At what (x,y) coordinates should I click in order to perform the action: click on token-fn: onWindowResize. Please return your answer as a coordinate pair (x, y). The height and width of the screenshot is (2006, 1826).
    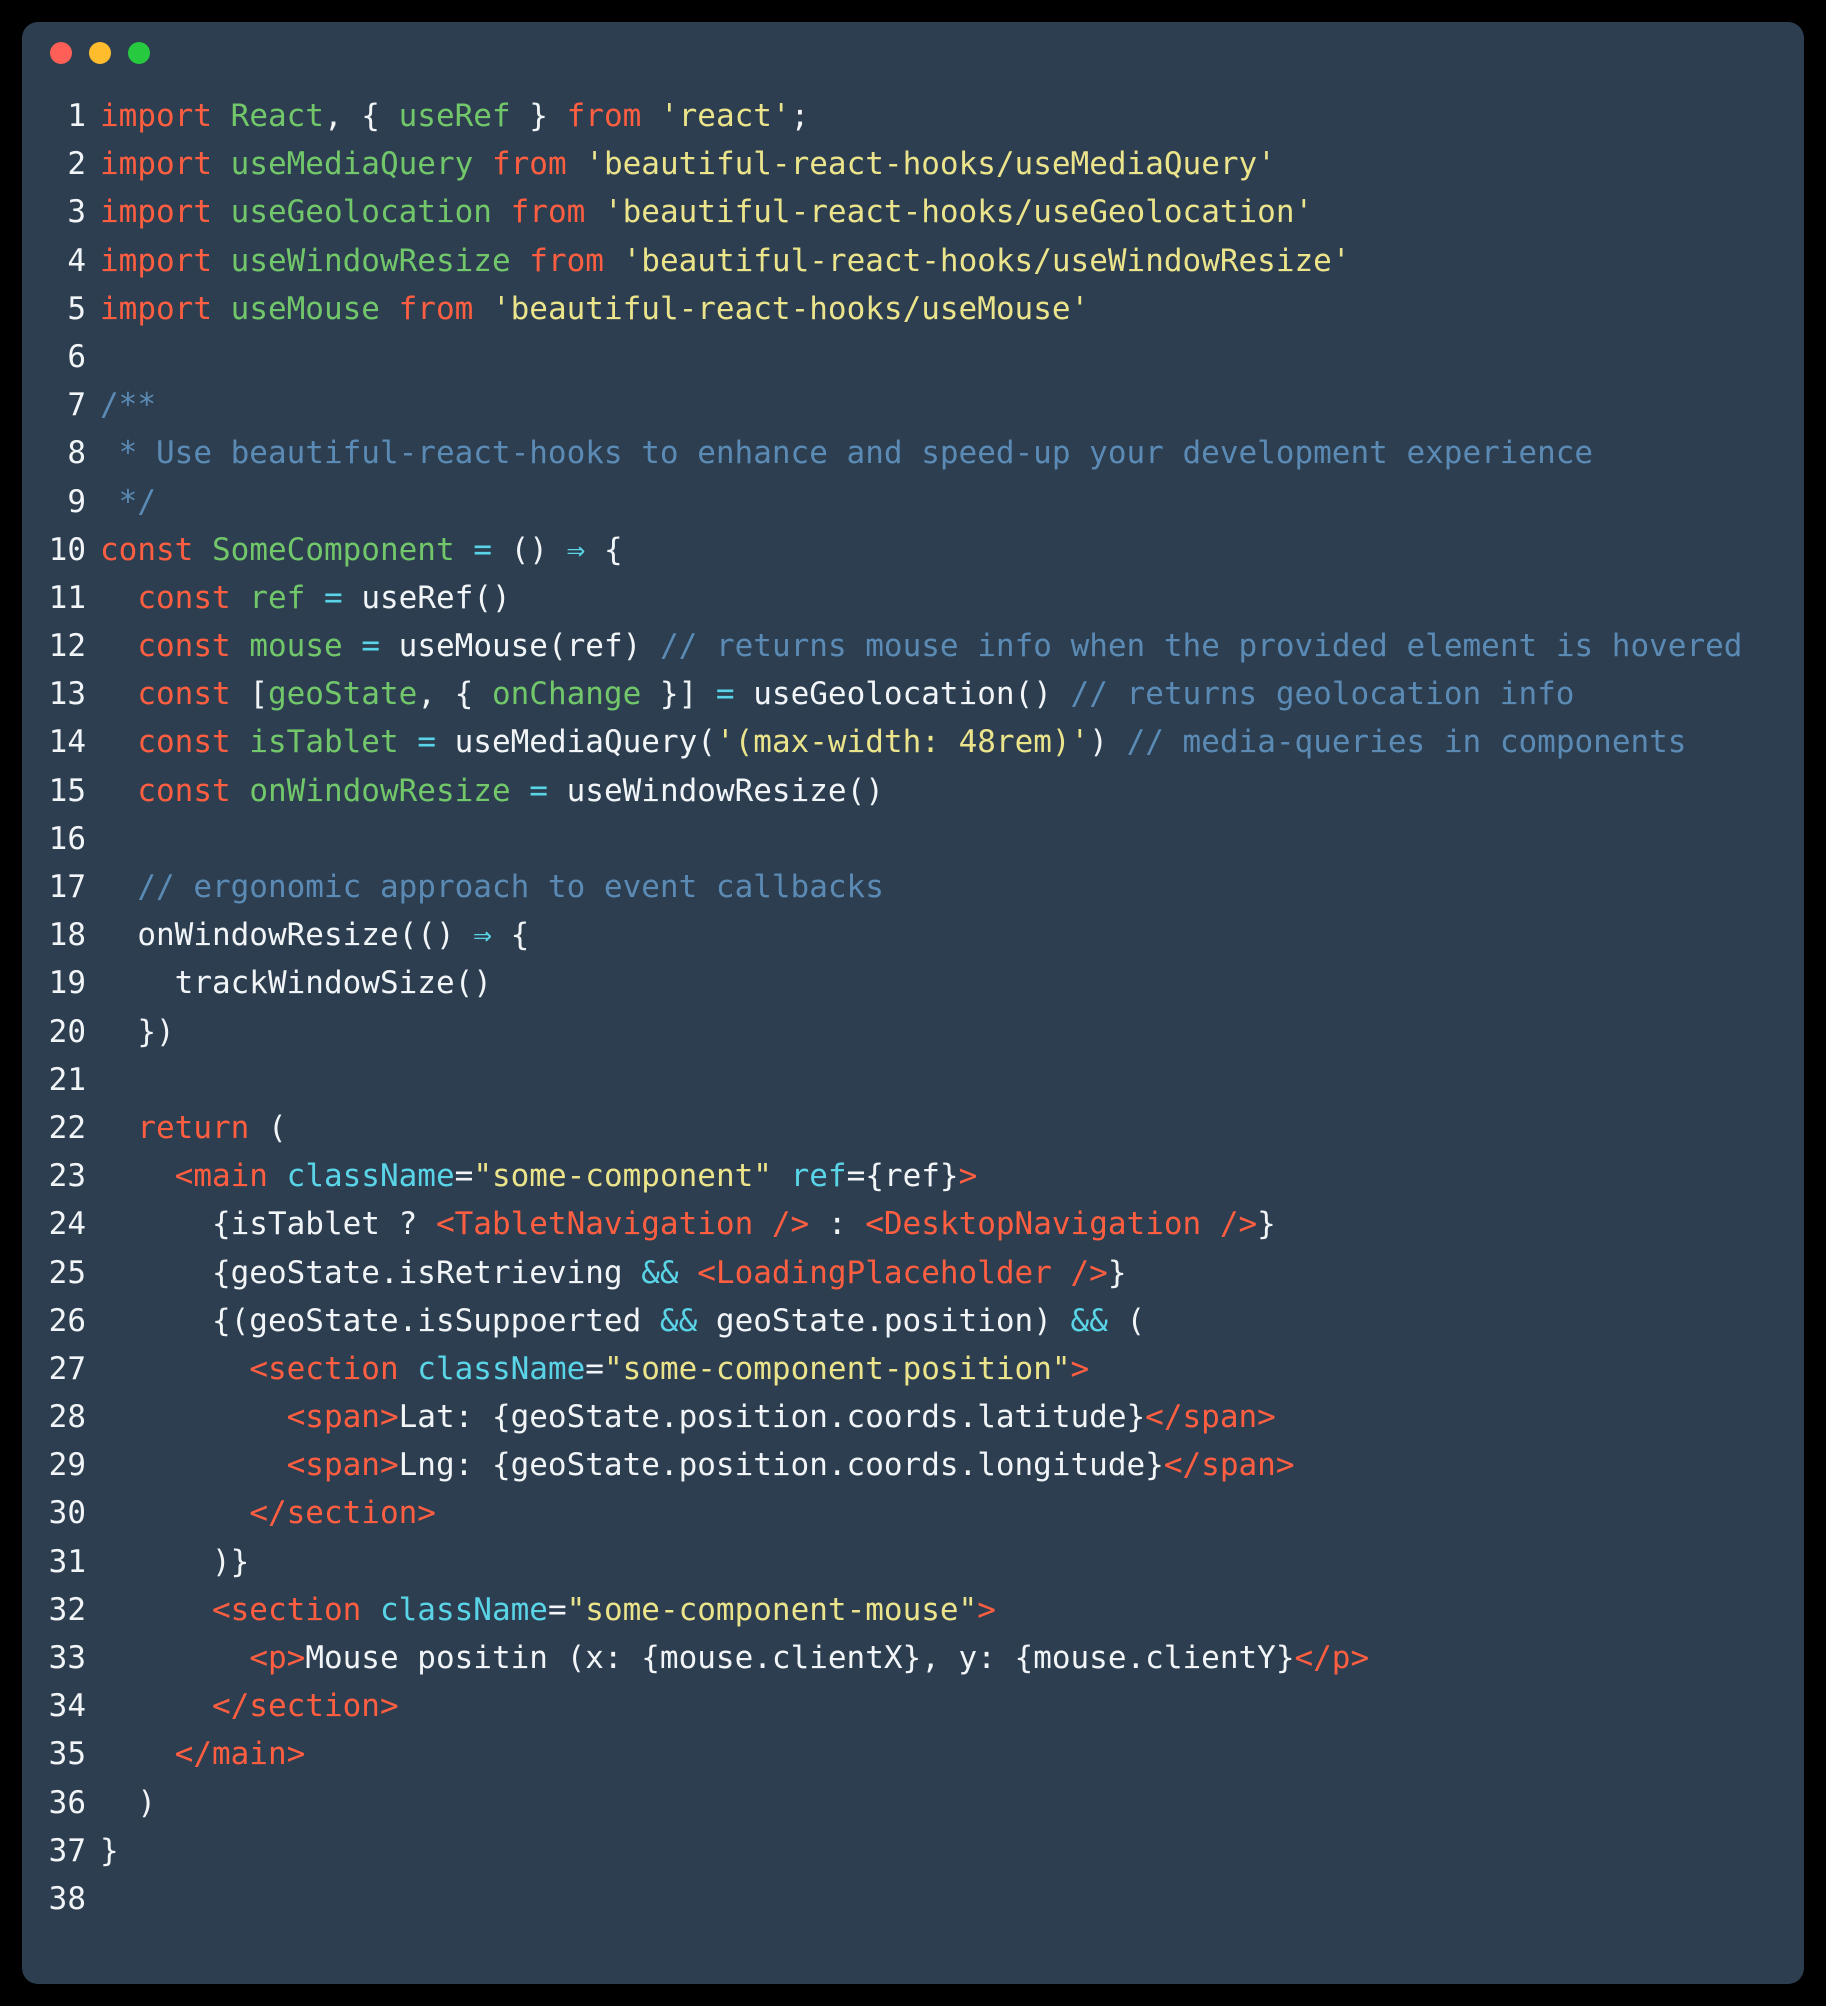
    Looking at the image, I should click on (380, 790).